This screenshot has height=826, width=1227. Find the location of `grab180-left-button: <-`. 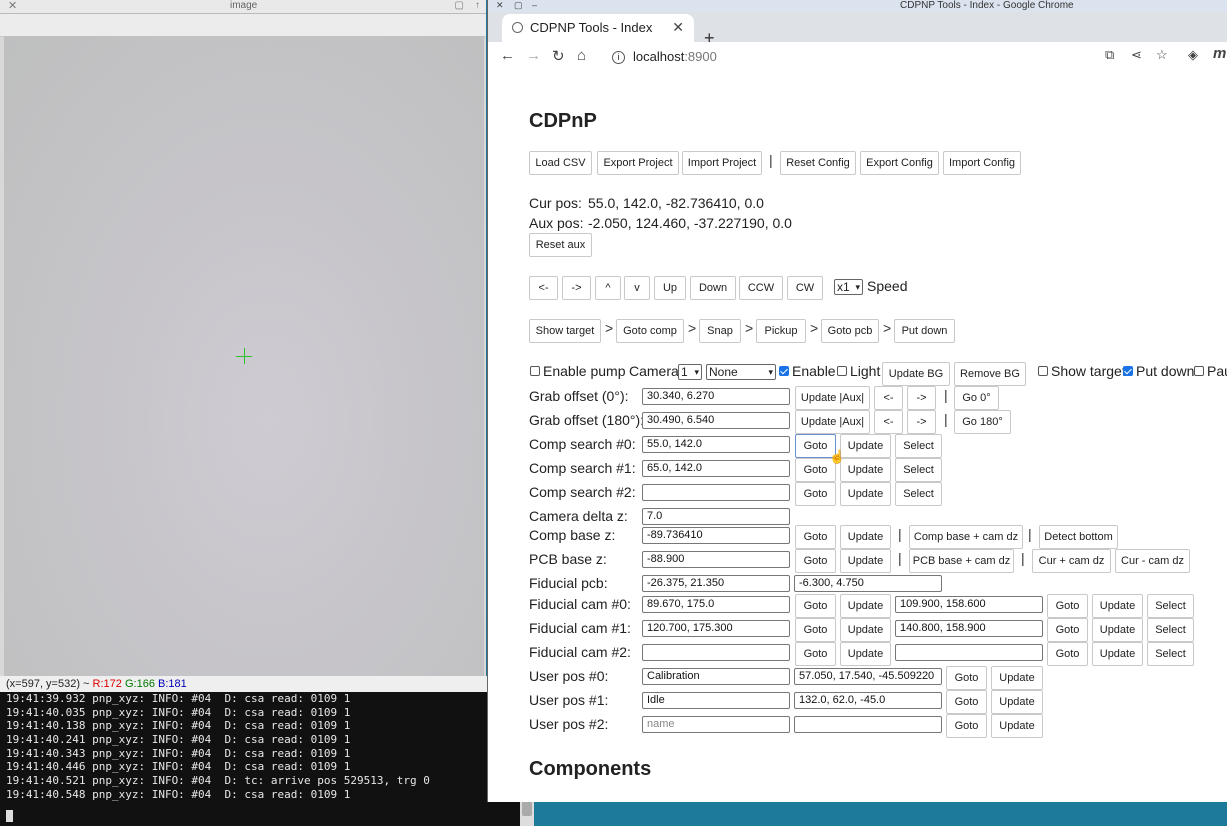

grab180-left-button: <- is located at coordinates (888, 422).